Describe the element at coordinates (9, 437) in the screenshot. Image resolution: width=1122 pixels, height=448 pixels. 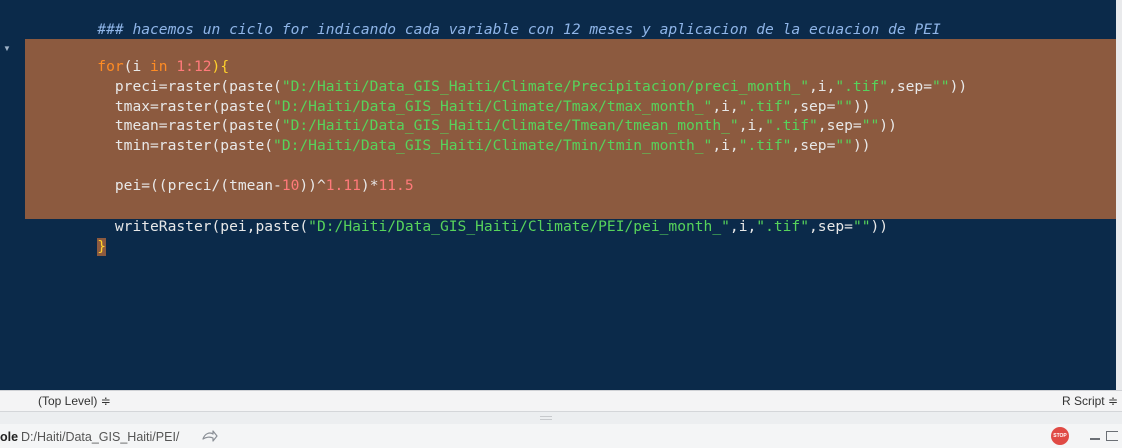
I see `console-tab-title: ole` at that location.